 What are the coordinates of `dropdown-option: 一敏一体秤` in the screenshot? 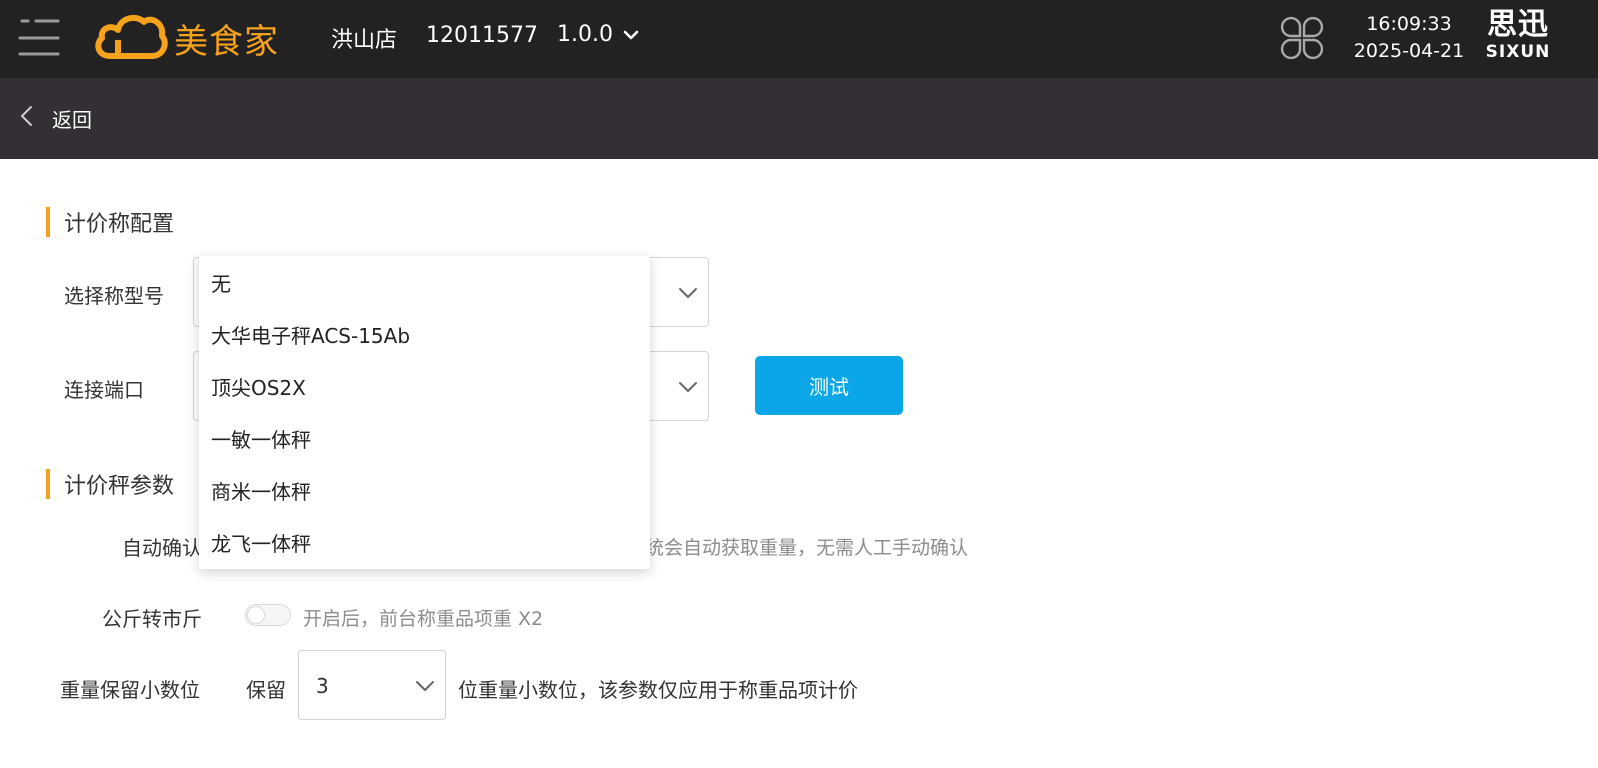 It's located at (424, 440).